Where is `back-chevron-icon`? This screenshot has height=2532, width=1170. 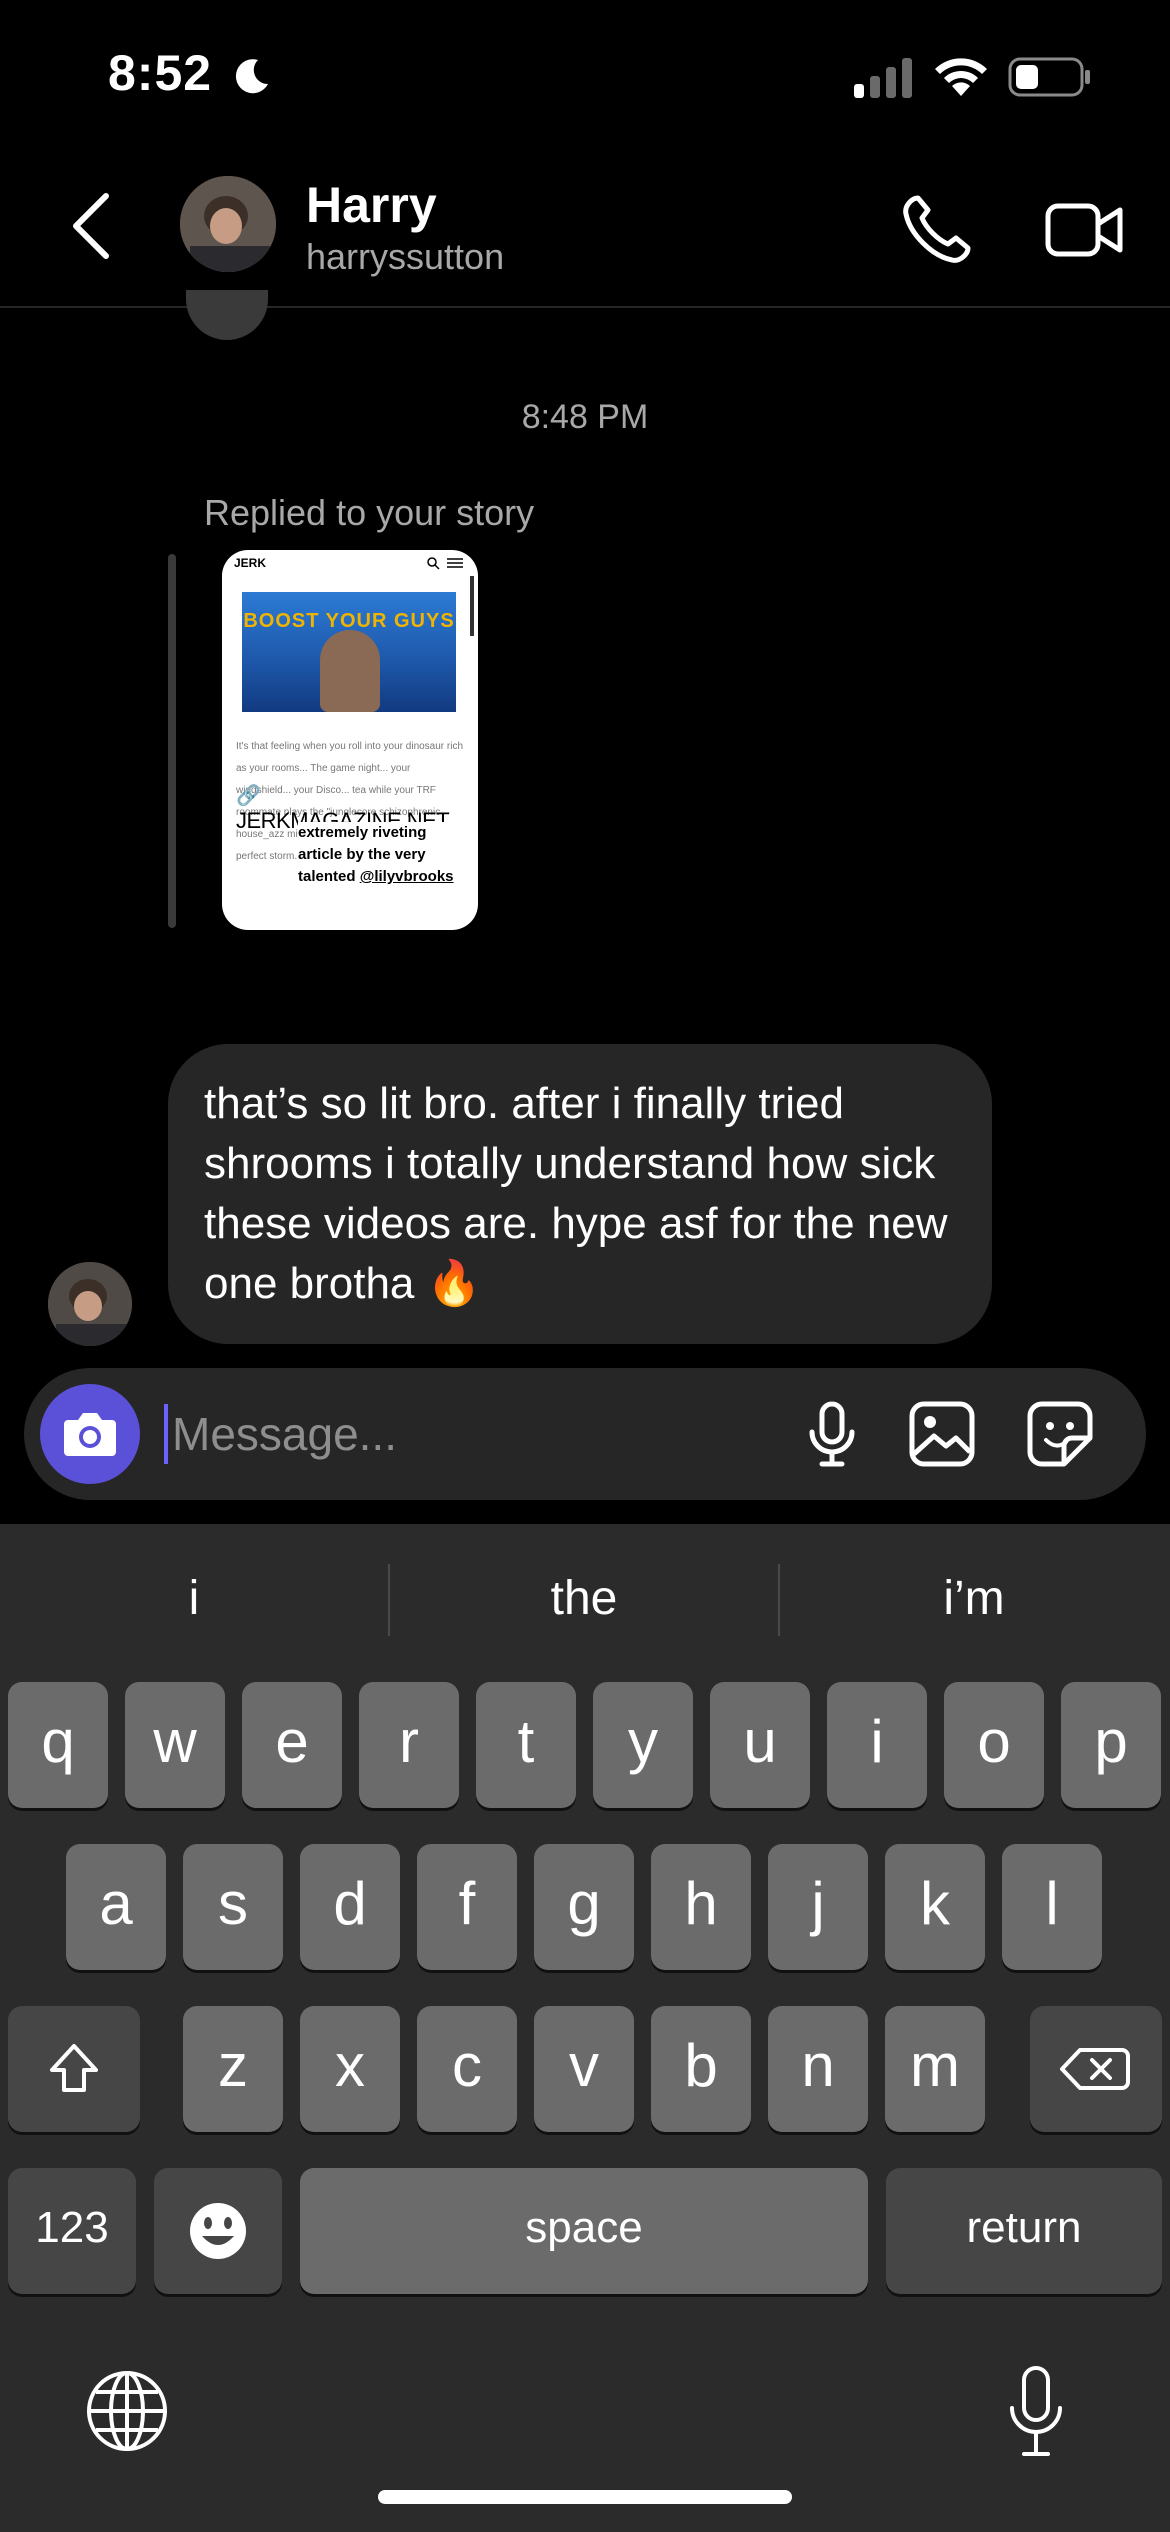
back-chevron-icon is located at coordinates (92, 226).